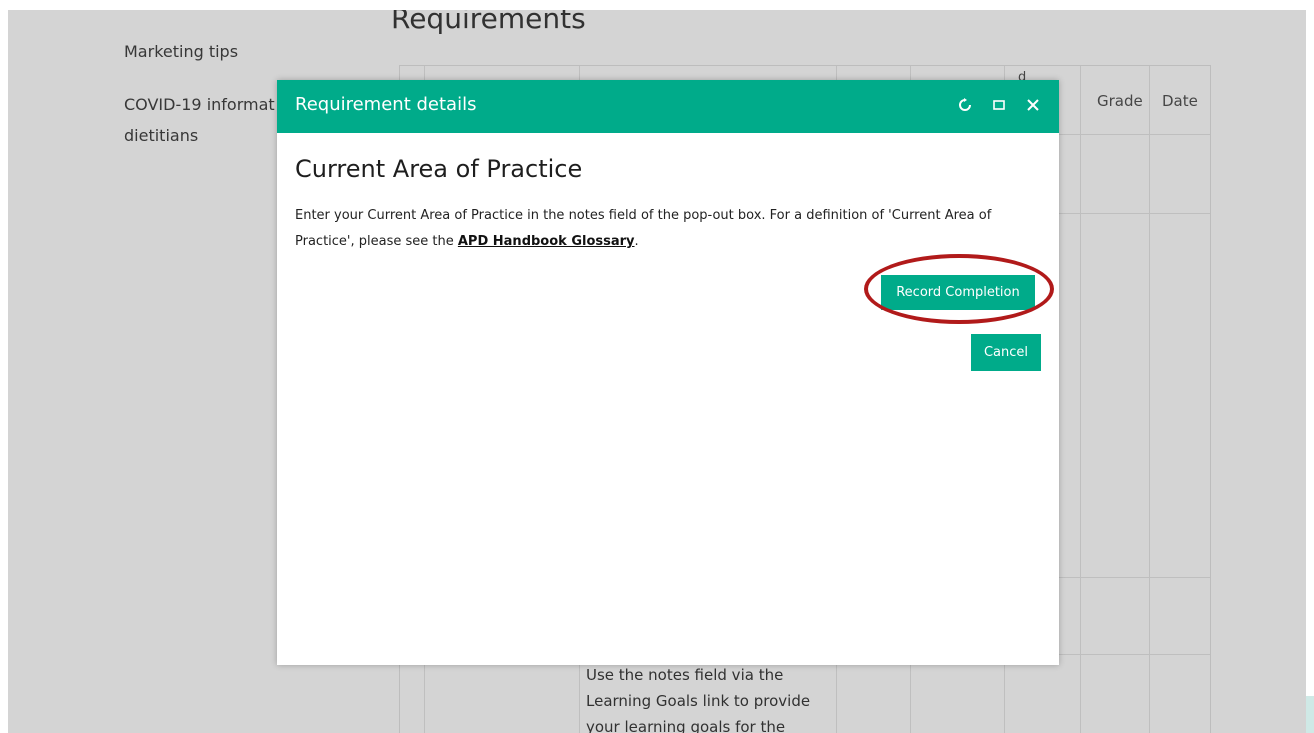 The image size is (1314, 733). Describe the element at coordinates (1310, 714) in the screenshot. I see `right-edge-strip` at that location.